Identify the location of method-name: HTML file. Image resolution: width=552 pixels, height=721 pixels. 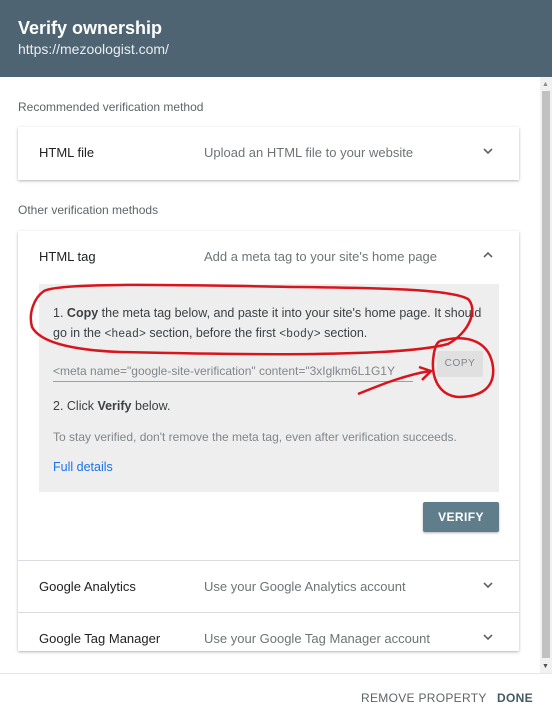
(67, 152).